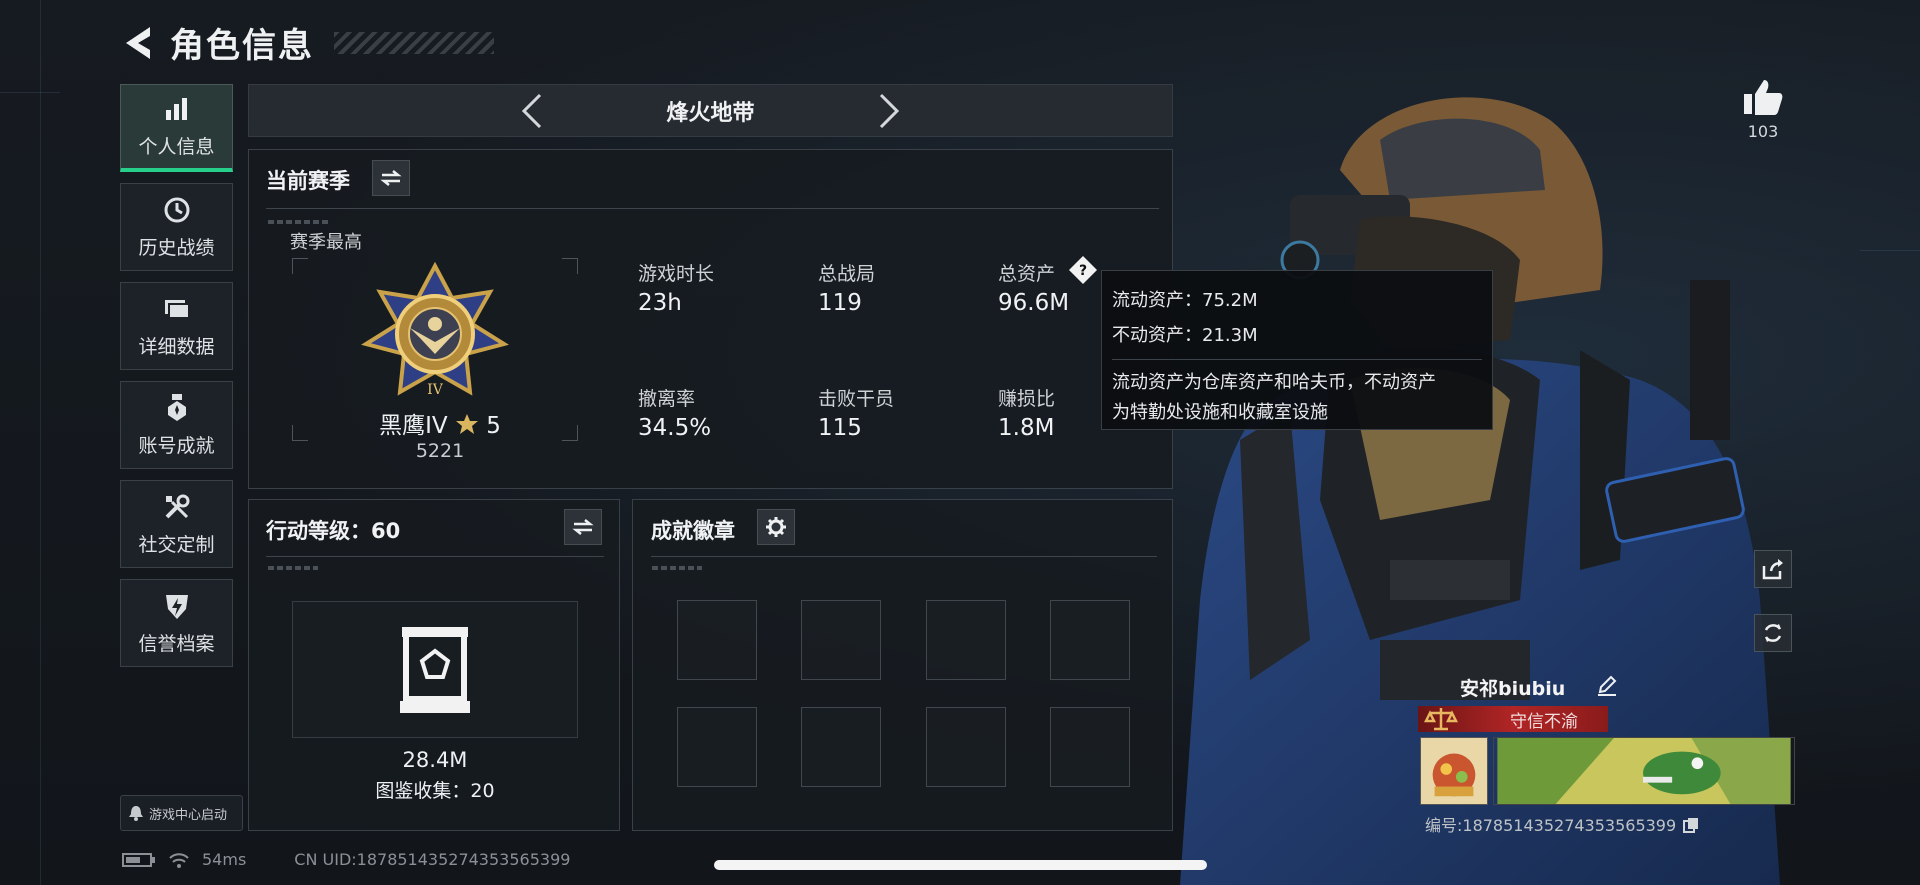 The image size is (1920, 885). Describe the element at coordinates (667, 399) in the screenshot. I see `stat-label-extract-rate: 撤离率` at that location.